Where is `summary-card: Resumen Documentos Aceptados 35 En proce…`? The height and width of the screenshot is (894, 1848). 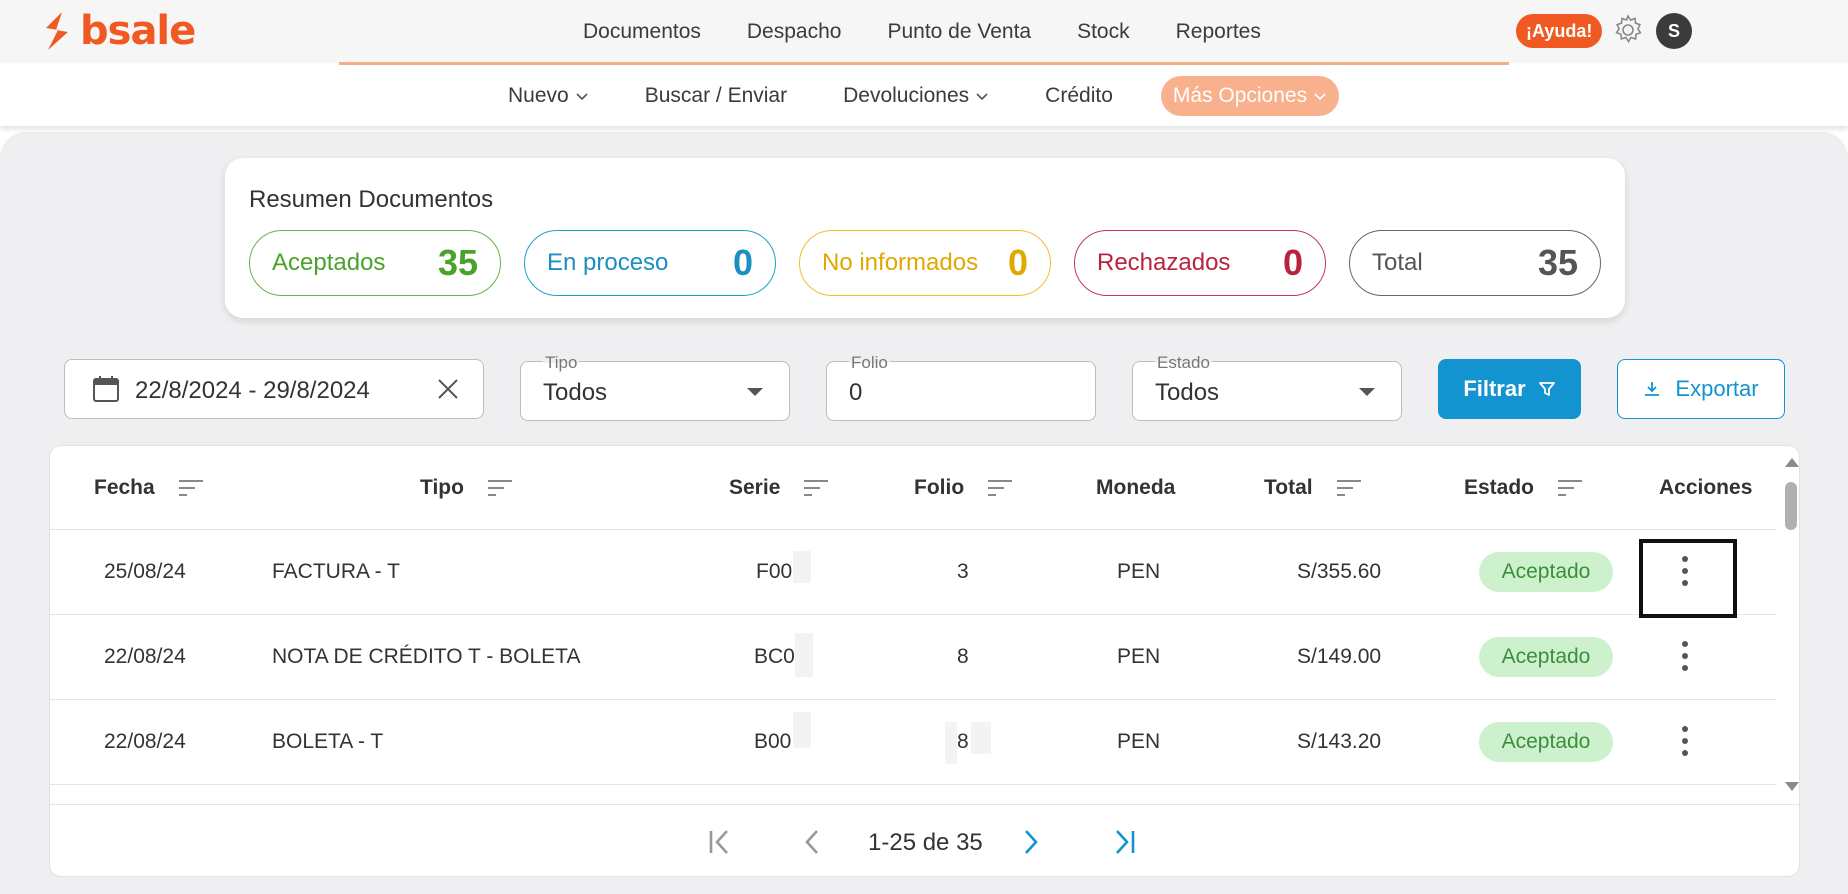
summary-card: Resumen Documentos Aceptados 35 En proce… is located at coordinates (925, 238).